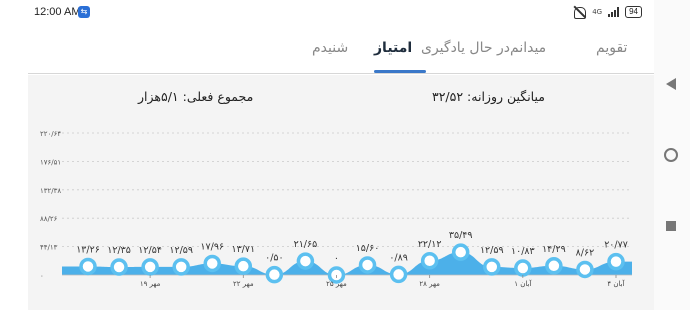 The width and height of the screenshot is (690, 310). Describe the element at coordinates (585, 252) in the screenshot. I see `data-label: ۸/۶۲` at that location.